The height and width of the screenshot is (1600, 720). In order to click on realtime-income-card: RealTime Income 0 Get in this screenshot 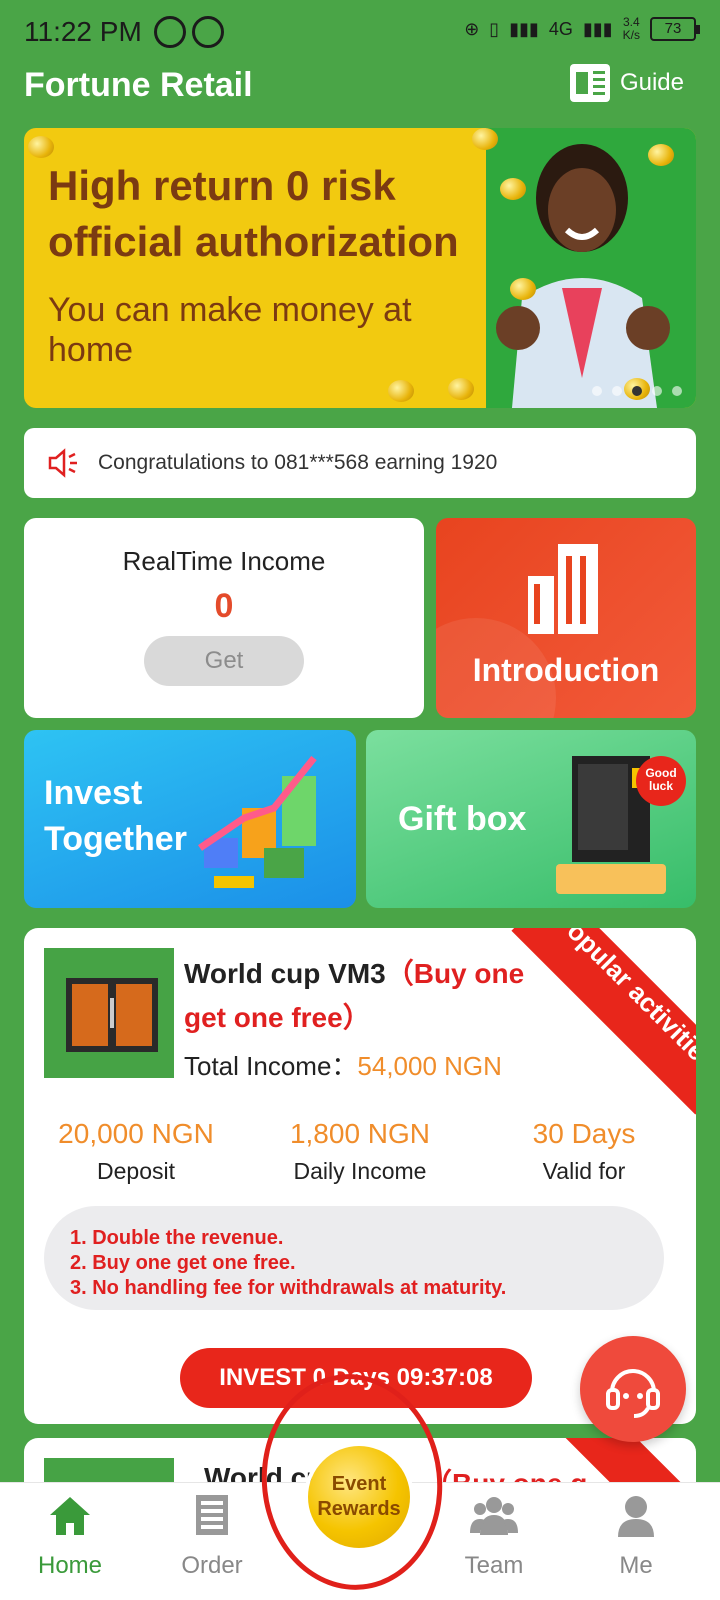, I will do `click(224, 618)`.